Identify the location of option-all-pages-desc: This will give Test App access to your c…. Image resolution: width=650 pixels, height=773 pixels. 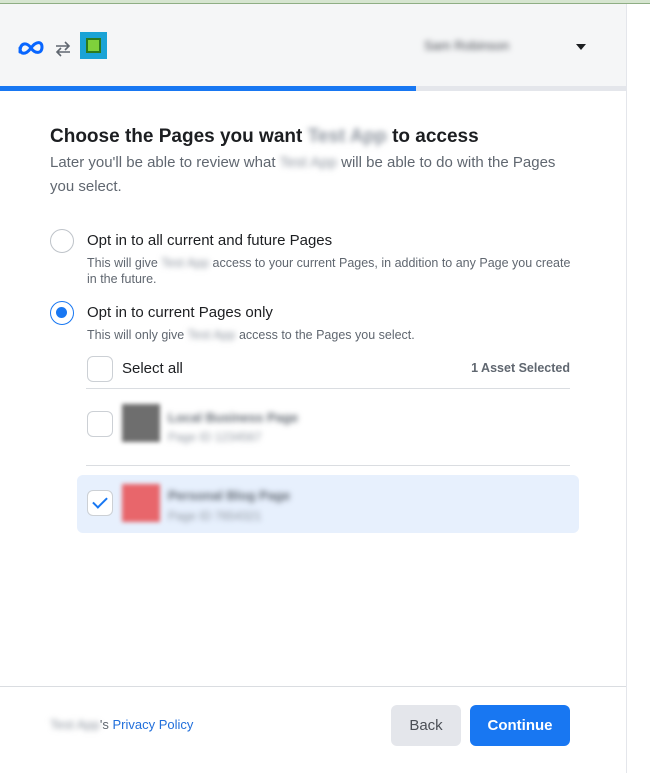
(329, 271).